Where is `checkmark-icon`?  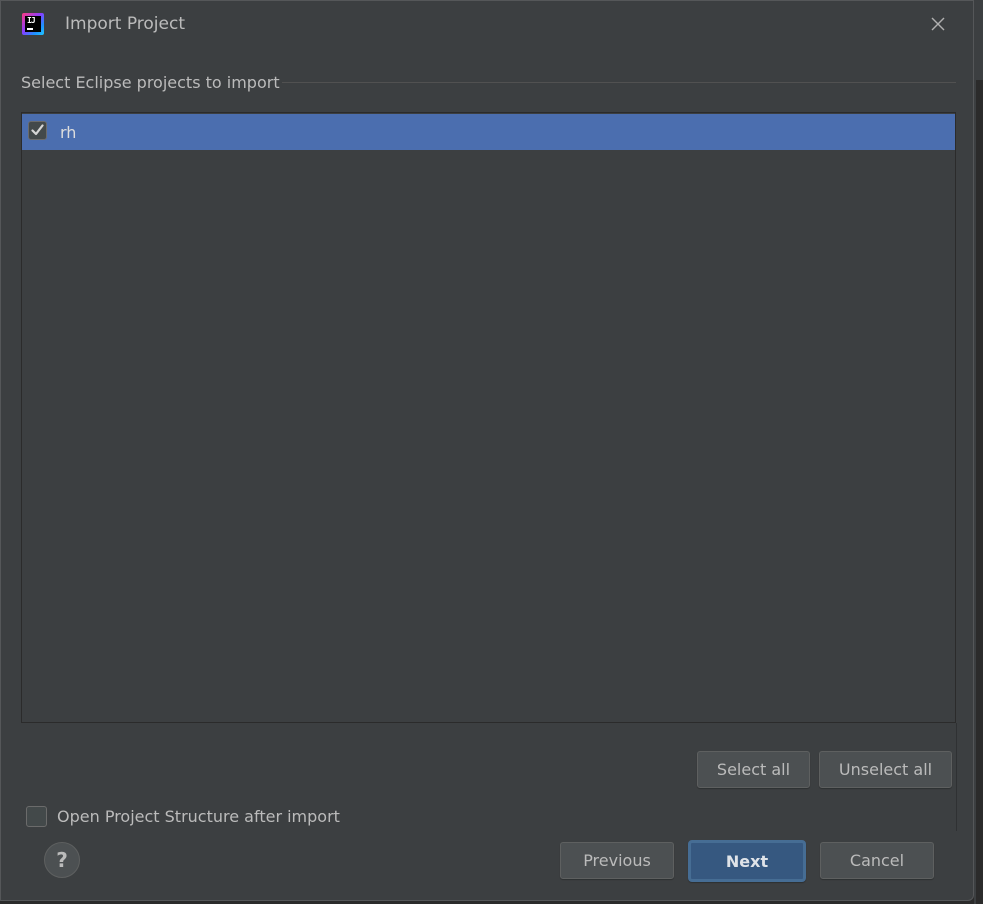
checkmark-icon is located at coordinates (37, 130).